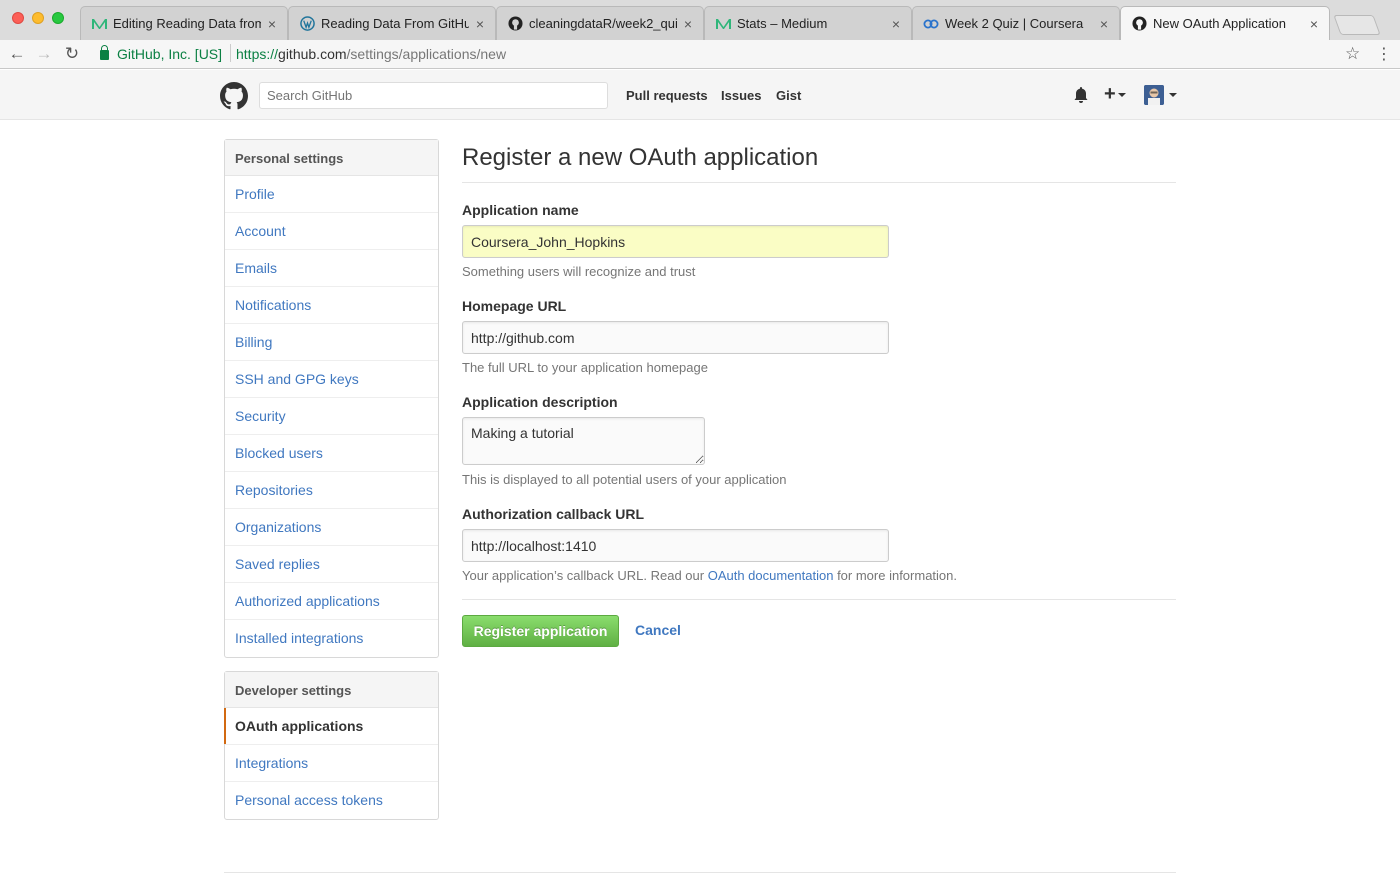 The width and height of the screenshot is (1400, 875). I want to click on avatar, so click(1154, 95).